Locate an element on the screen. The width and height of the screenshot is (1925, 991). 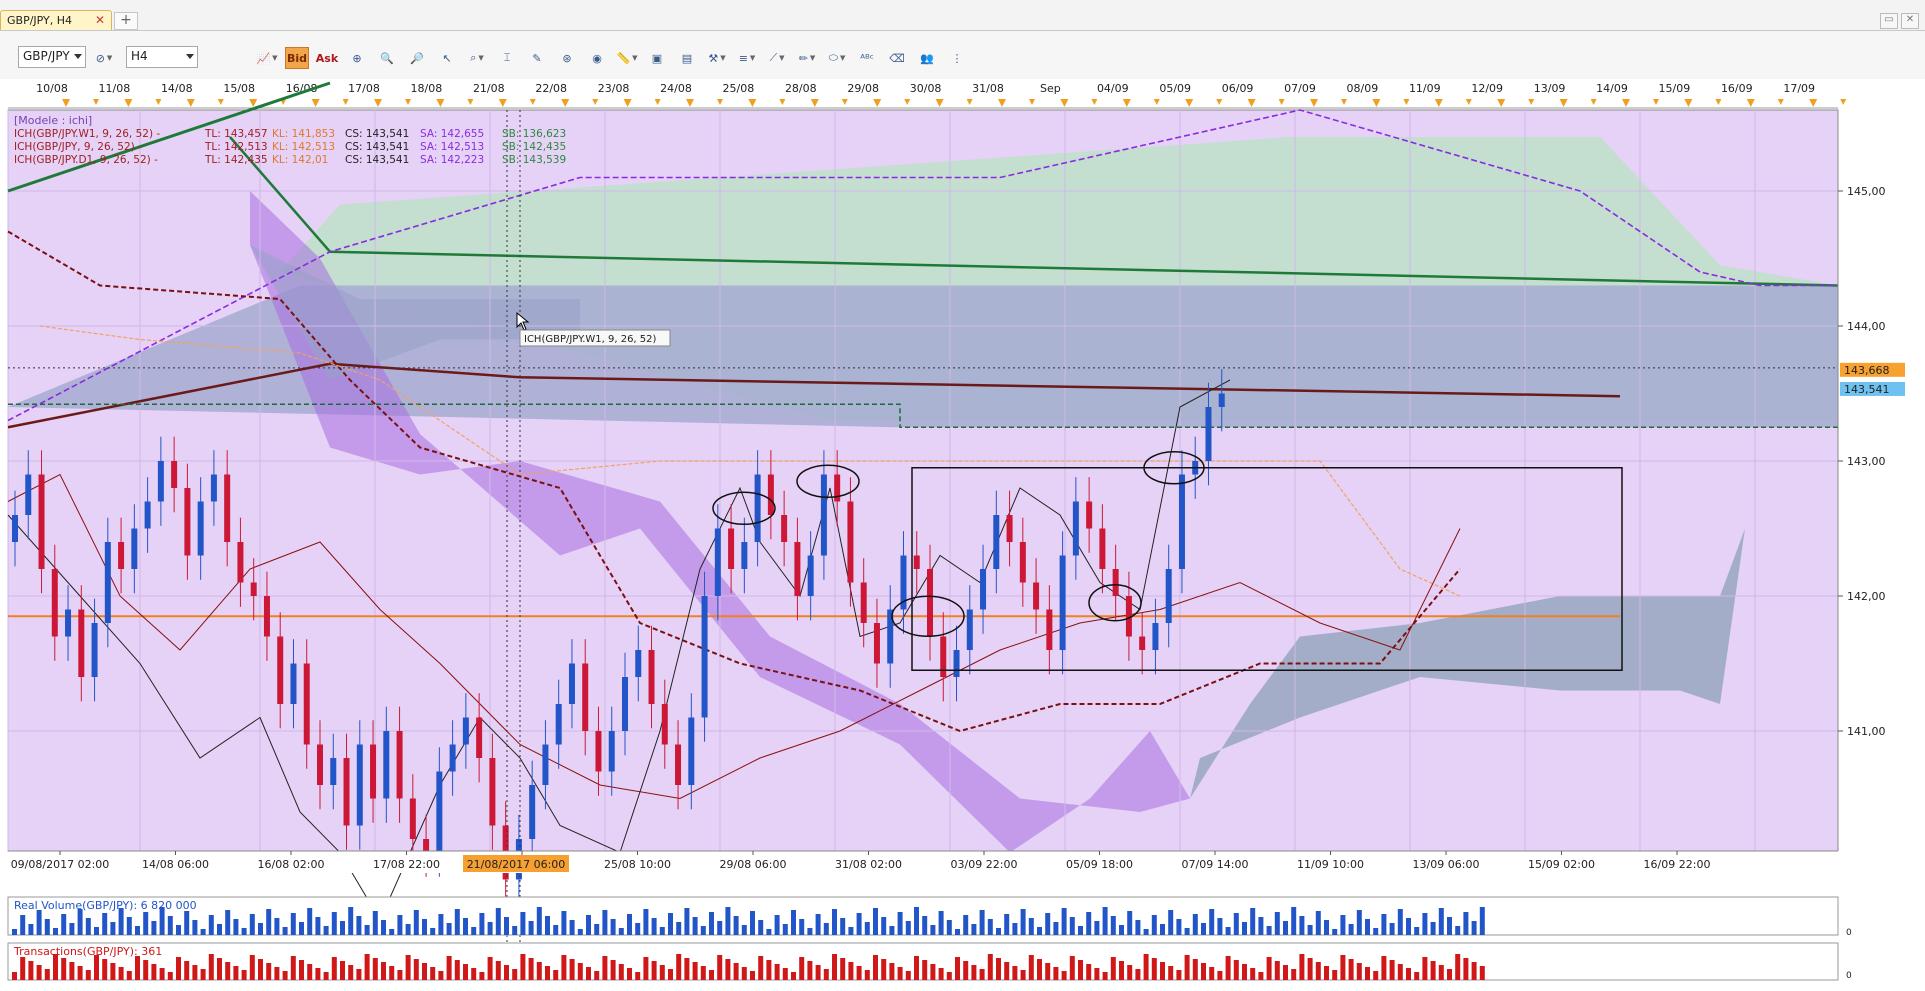
text-icon: ᴬᴮᶜ is located at coordinates (867, 58).